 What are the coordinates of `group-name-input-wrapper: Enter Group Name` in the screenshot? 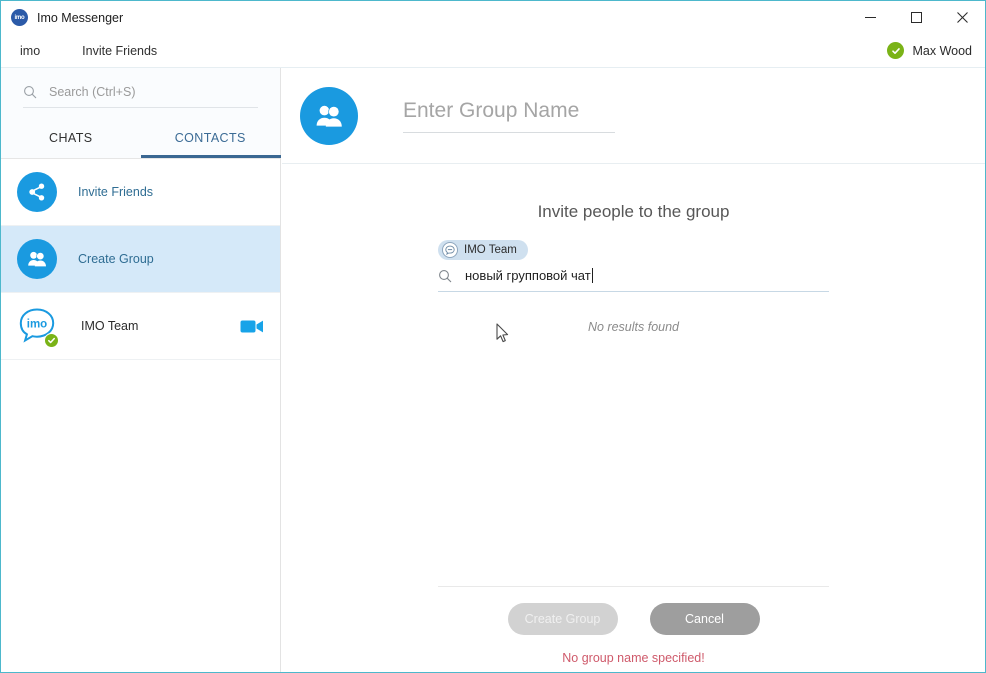 It's located at (509, 116).